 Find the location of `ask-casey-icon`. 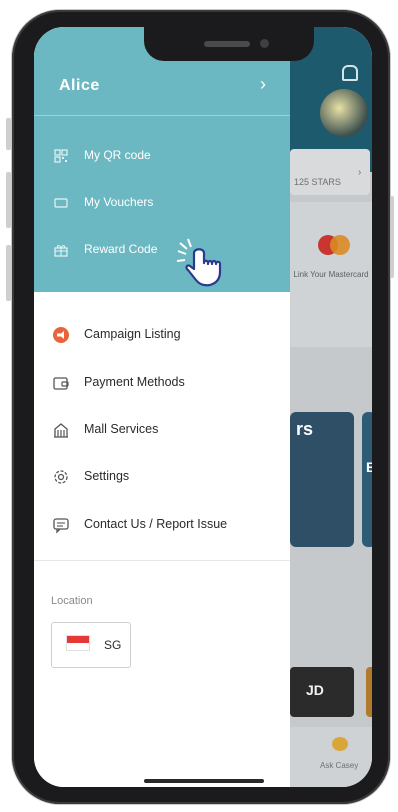

ask-casey-icon is located at coordinates (340, 744).